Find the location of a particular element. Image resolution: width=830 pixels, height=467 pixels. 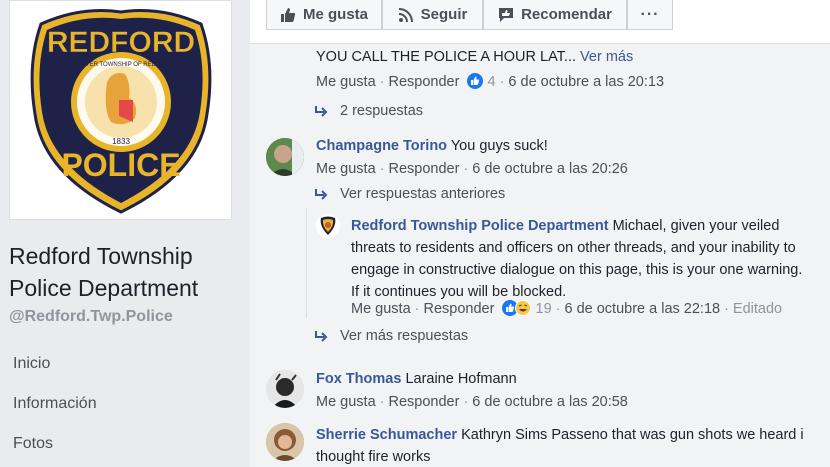

reply-like-link: Me gusta is located at coordinates (381, 309).